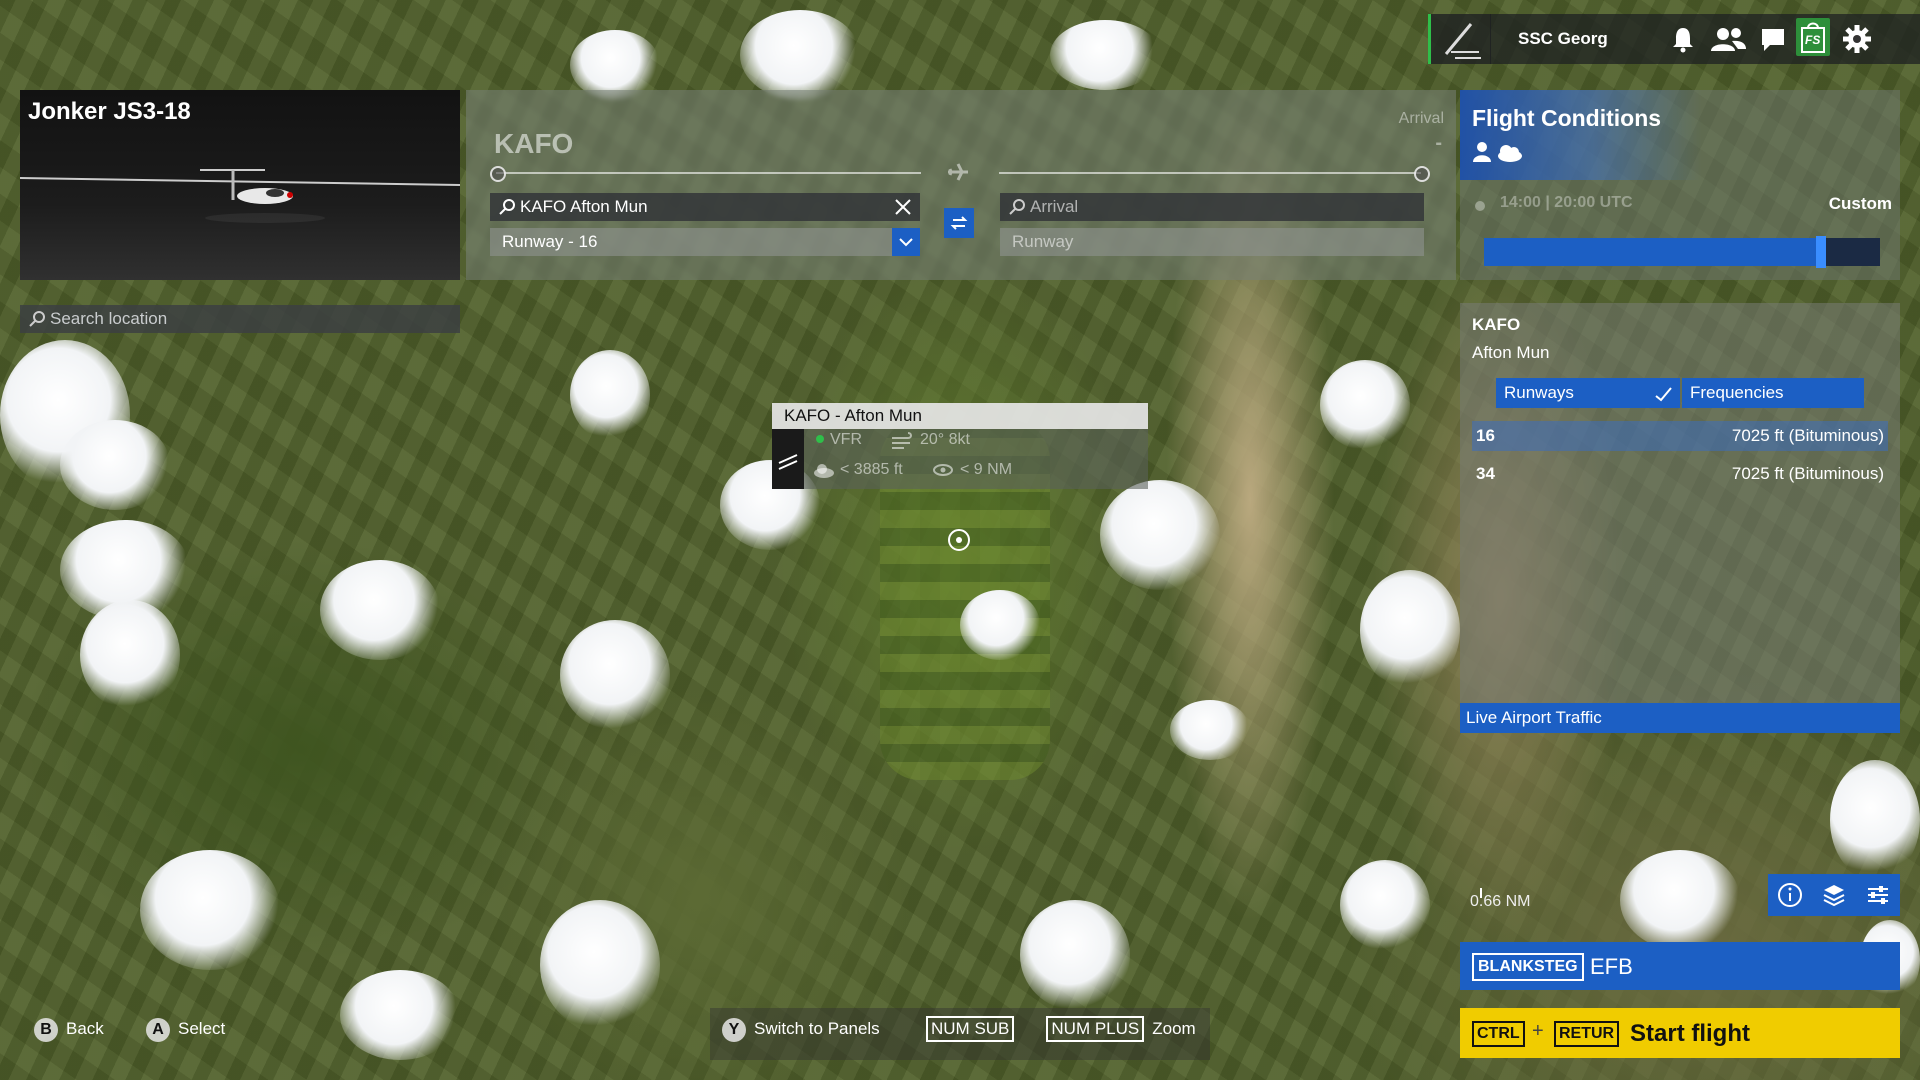 The width and height of the screenshot is (1920, 1080). I want to click on a-button-icon: A, so click(158, 1030).